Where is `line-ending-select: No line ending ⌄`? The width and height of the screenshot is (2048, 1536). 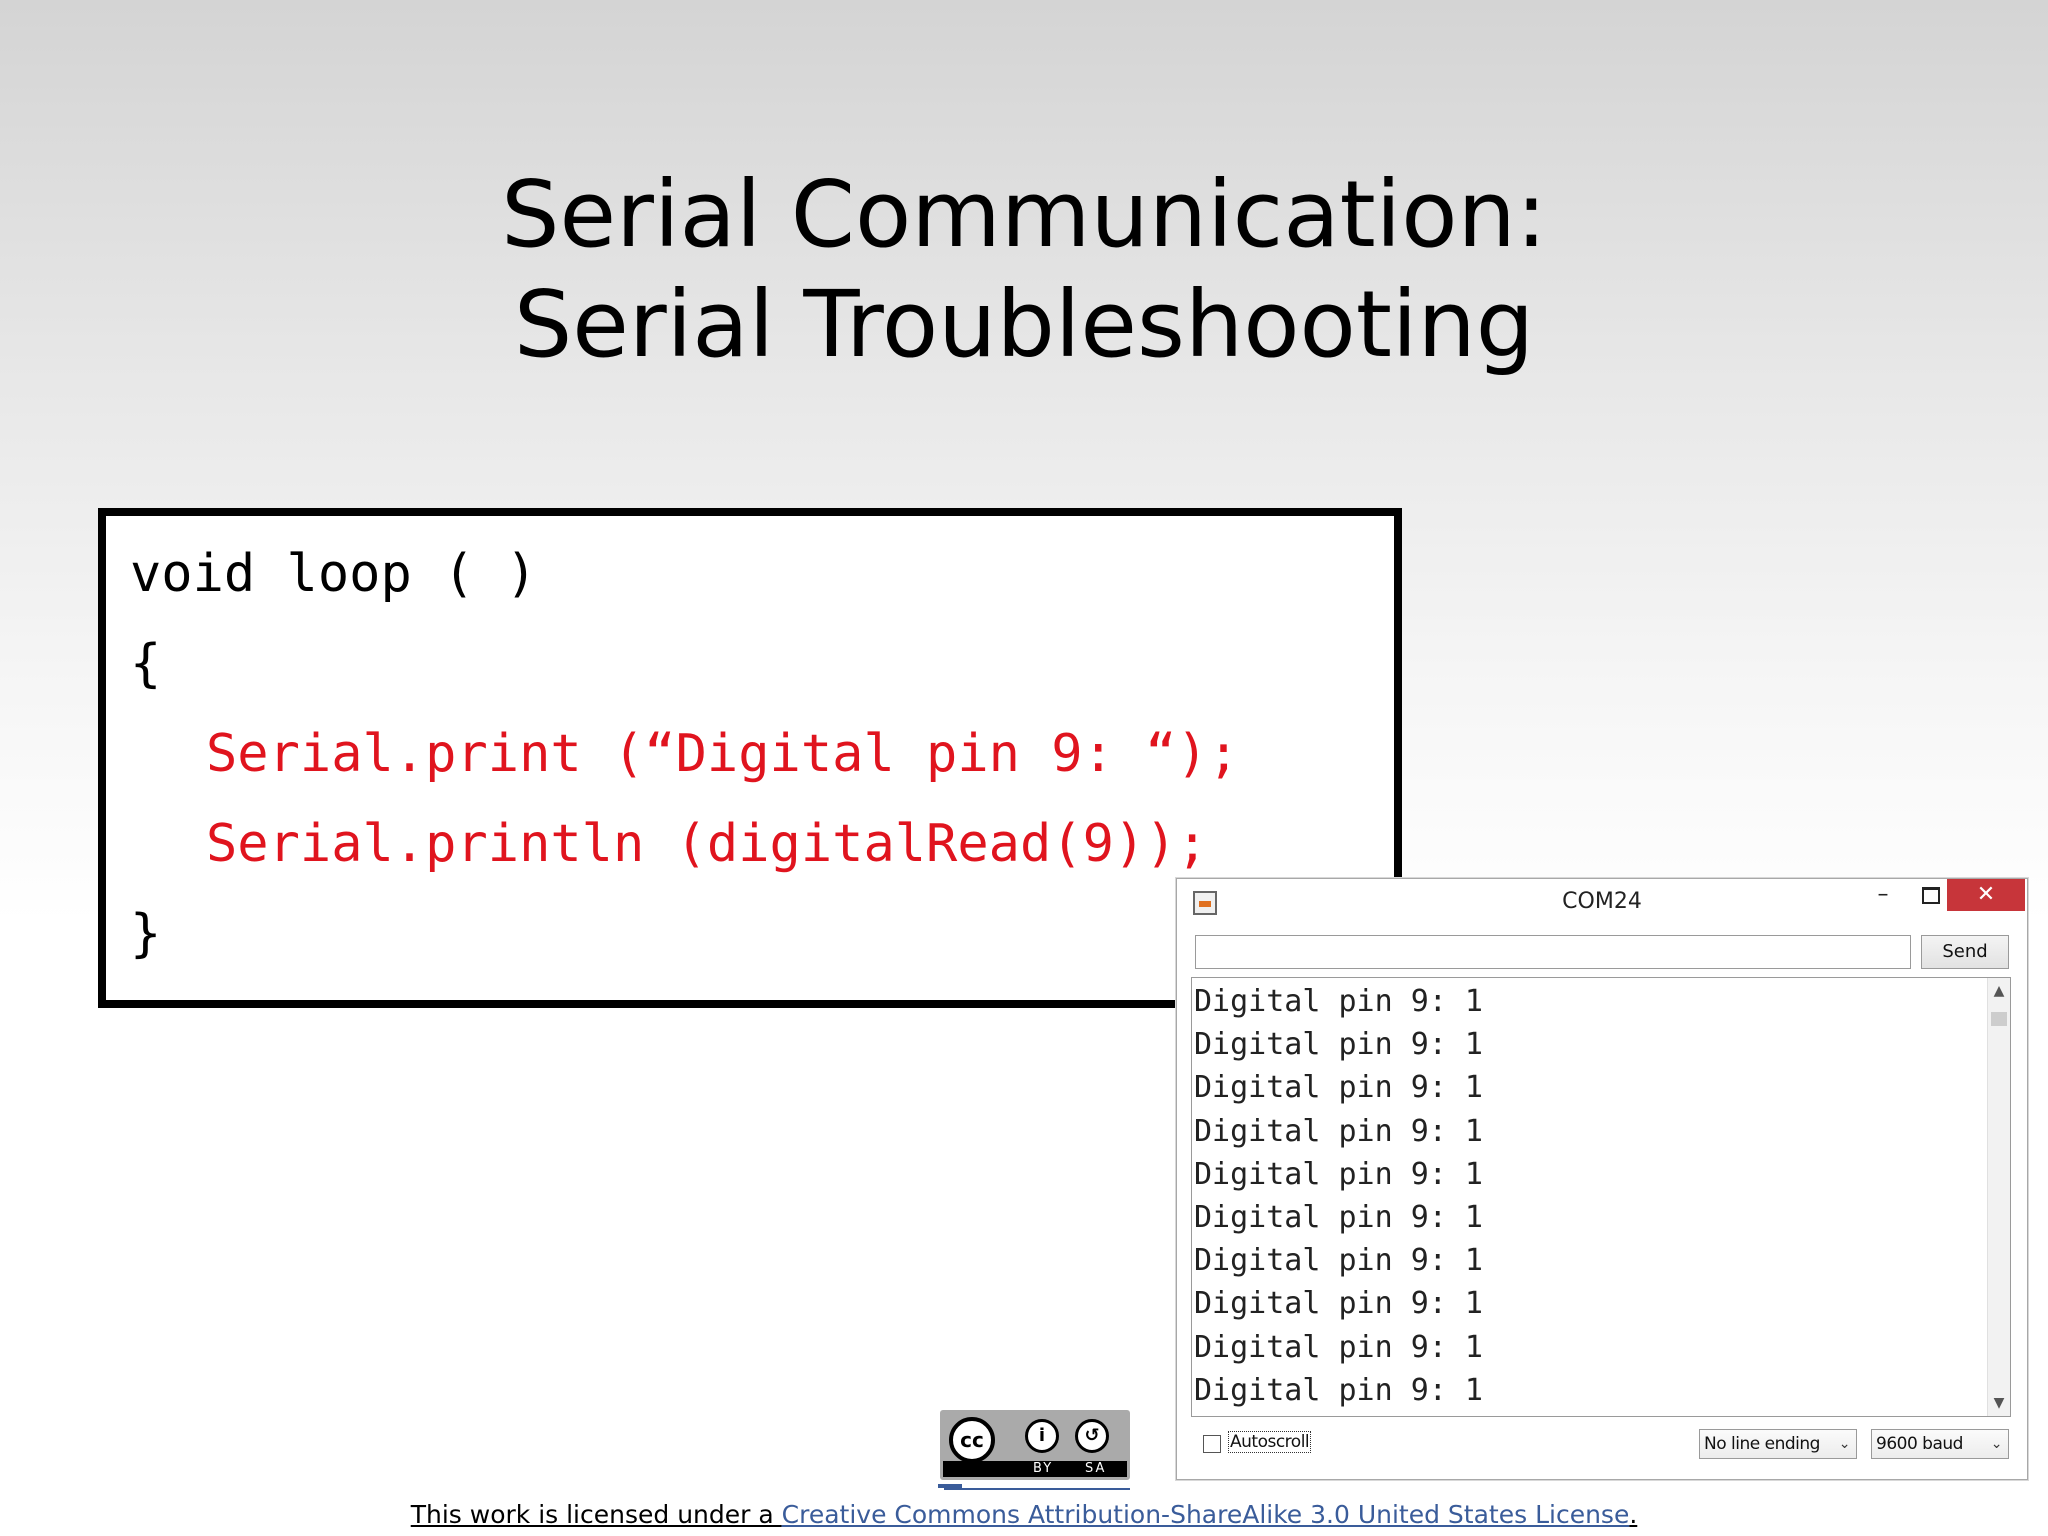
line-ending-select: No line ending ⌄ is located at coordinates (1778, 1444).